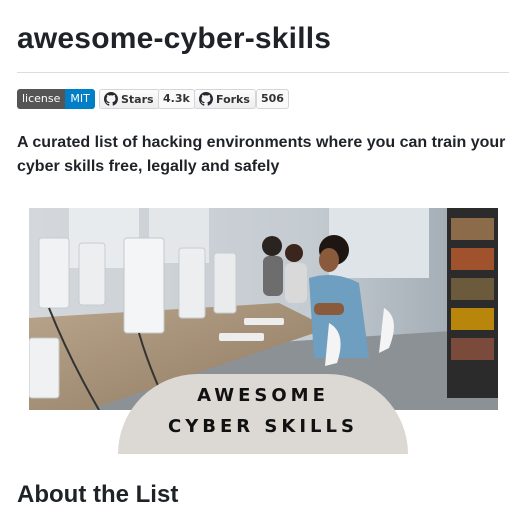 The image size is (518, 509). Describe the element at coordinates (174, 38) in the screenshot. I see `page-title: awesome-cyber-skills` at that location.